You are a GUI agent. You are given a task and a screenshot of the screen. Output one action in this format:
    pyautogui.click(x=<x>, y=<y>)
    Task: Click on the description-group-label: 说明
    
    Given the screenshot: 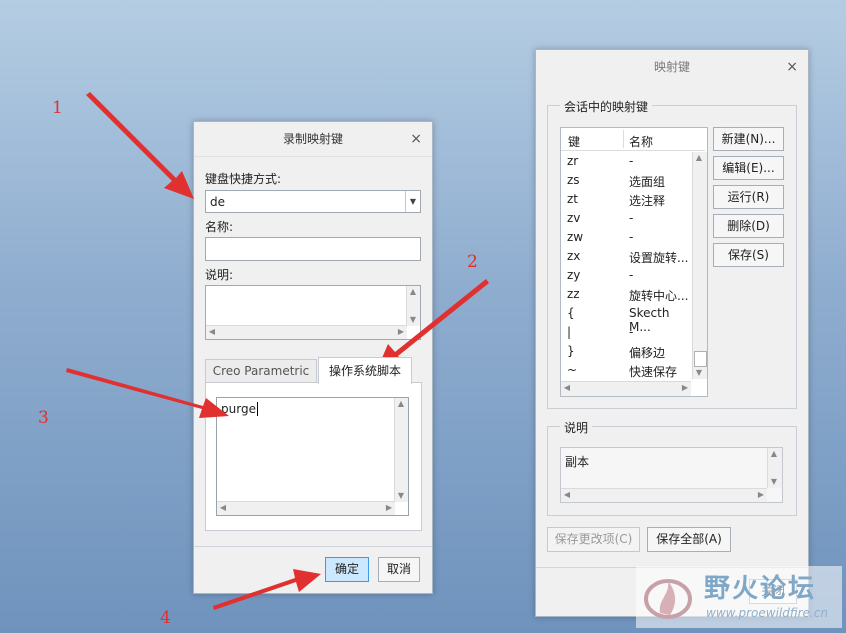 What is the action you would take?
    pyautogui.click(x=576, y=427)
    